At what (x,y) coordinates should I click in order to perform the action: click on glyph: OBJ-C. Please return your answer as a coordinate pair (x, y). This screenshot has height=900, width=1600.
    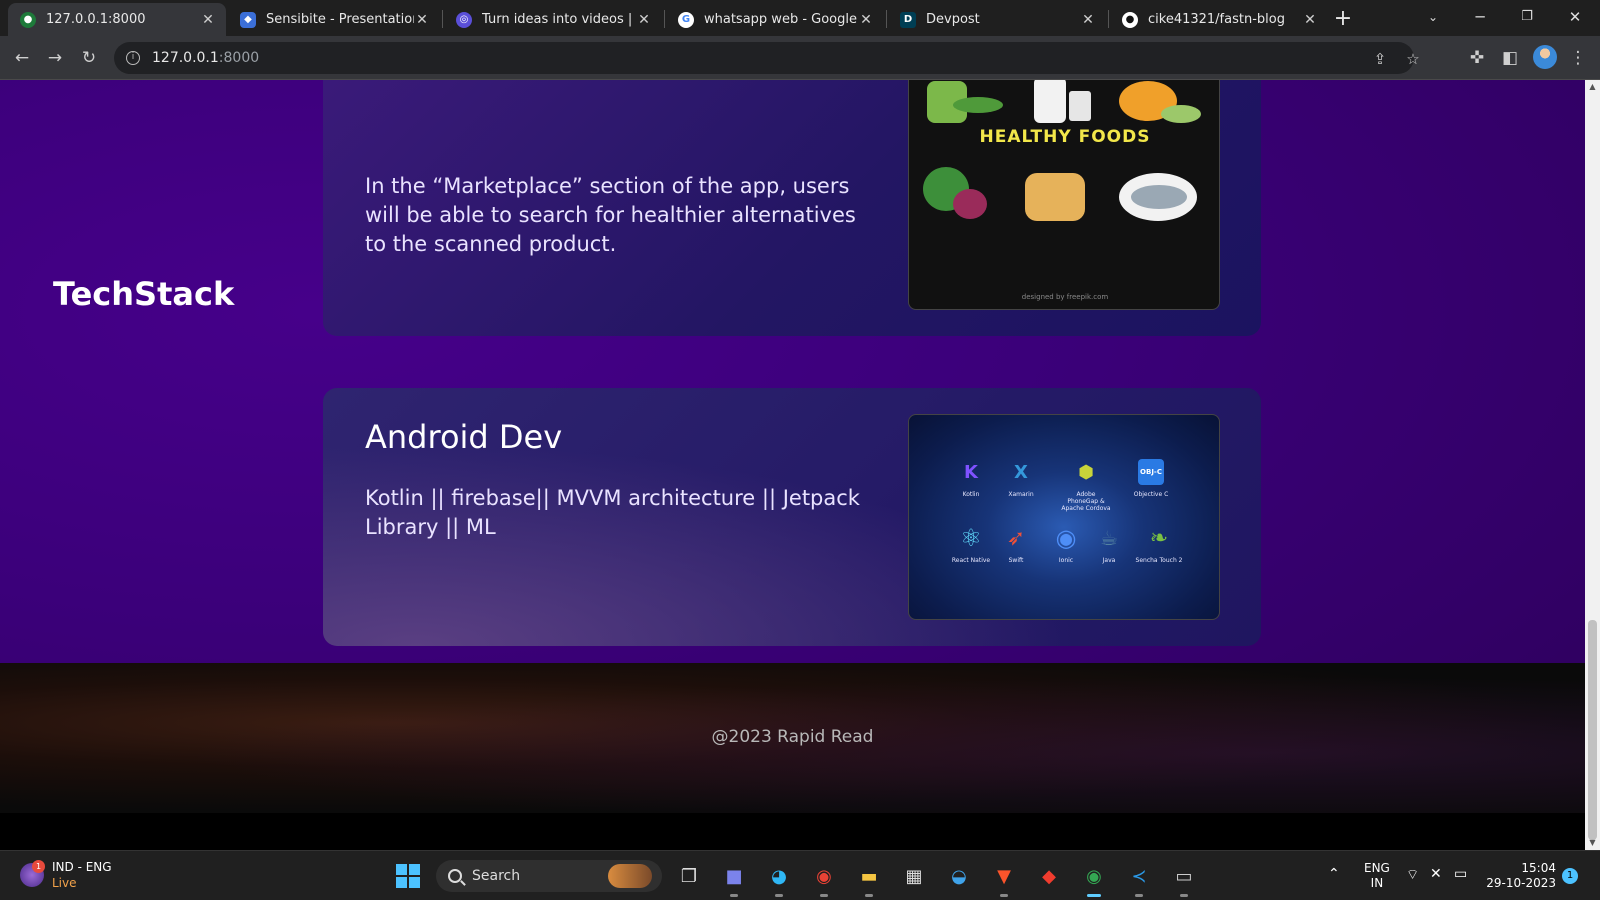
    Looking at the image, I should click on (1151, 472).